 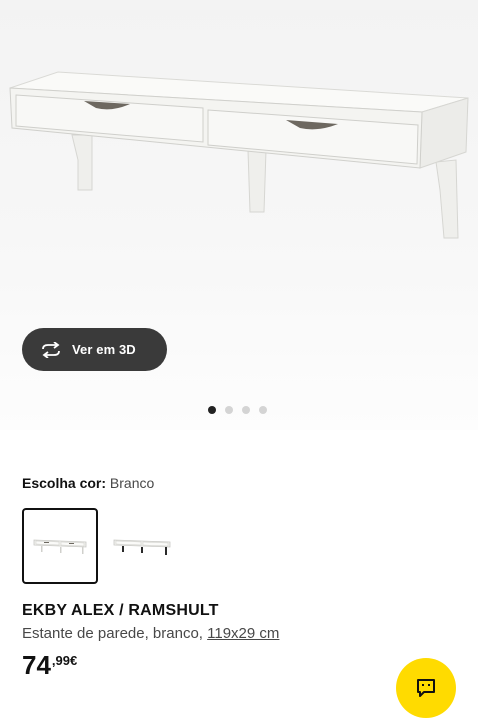 I want to click on color-label-title: Escolha cor:, so click(x=64, y=483).